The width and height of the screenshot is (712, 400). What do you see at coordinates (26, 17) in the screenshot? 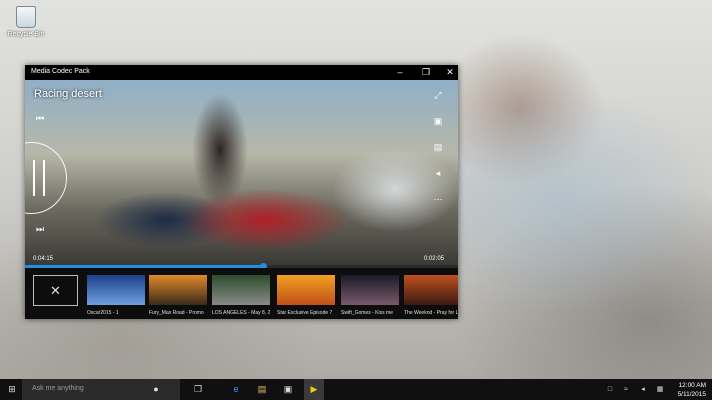
I see `recycle-bin-icon` at bounding box center [26, 17].